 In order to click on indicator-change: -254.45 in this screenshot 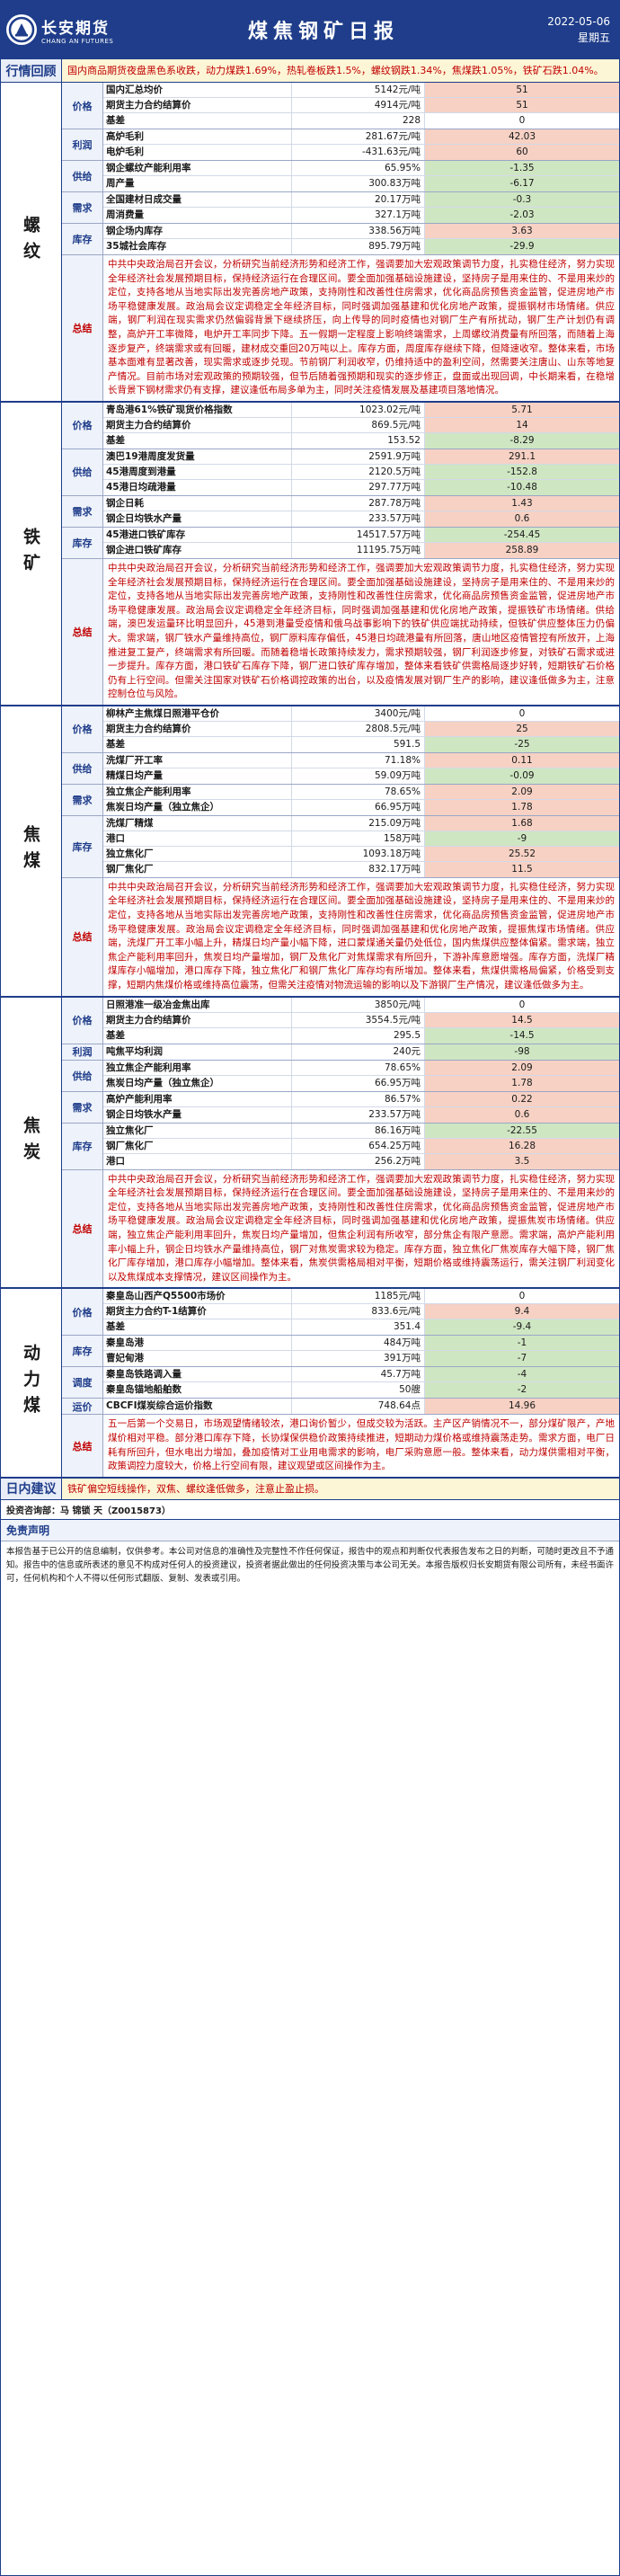, I will do `click(522, 534)`.